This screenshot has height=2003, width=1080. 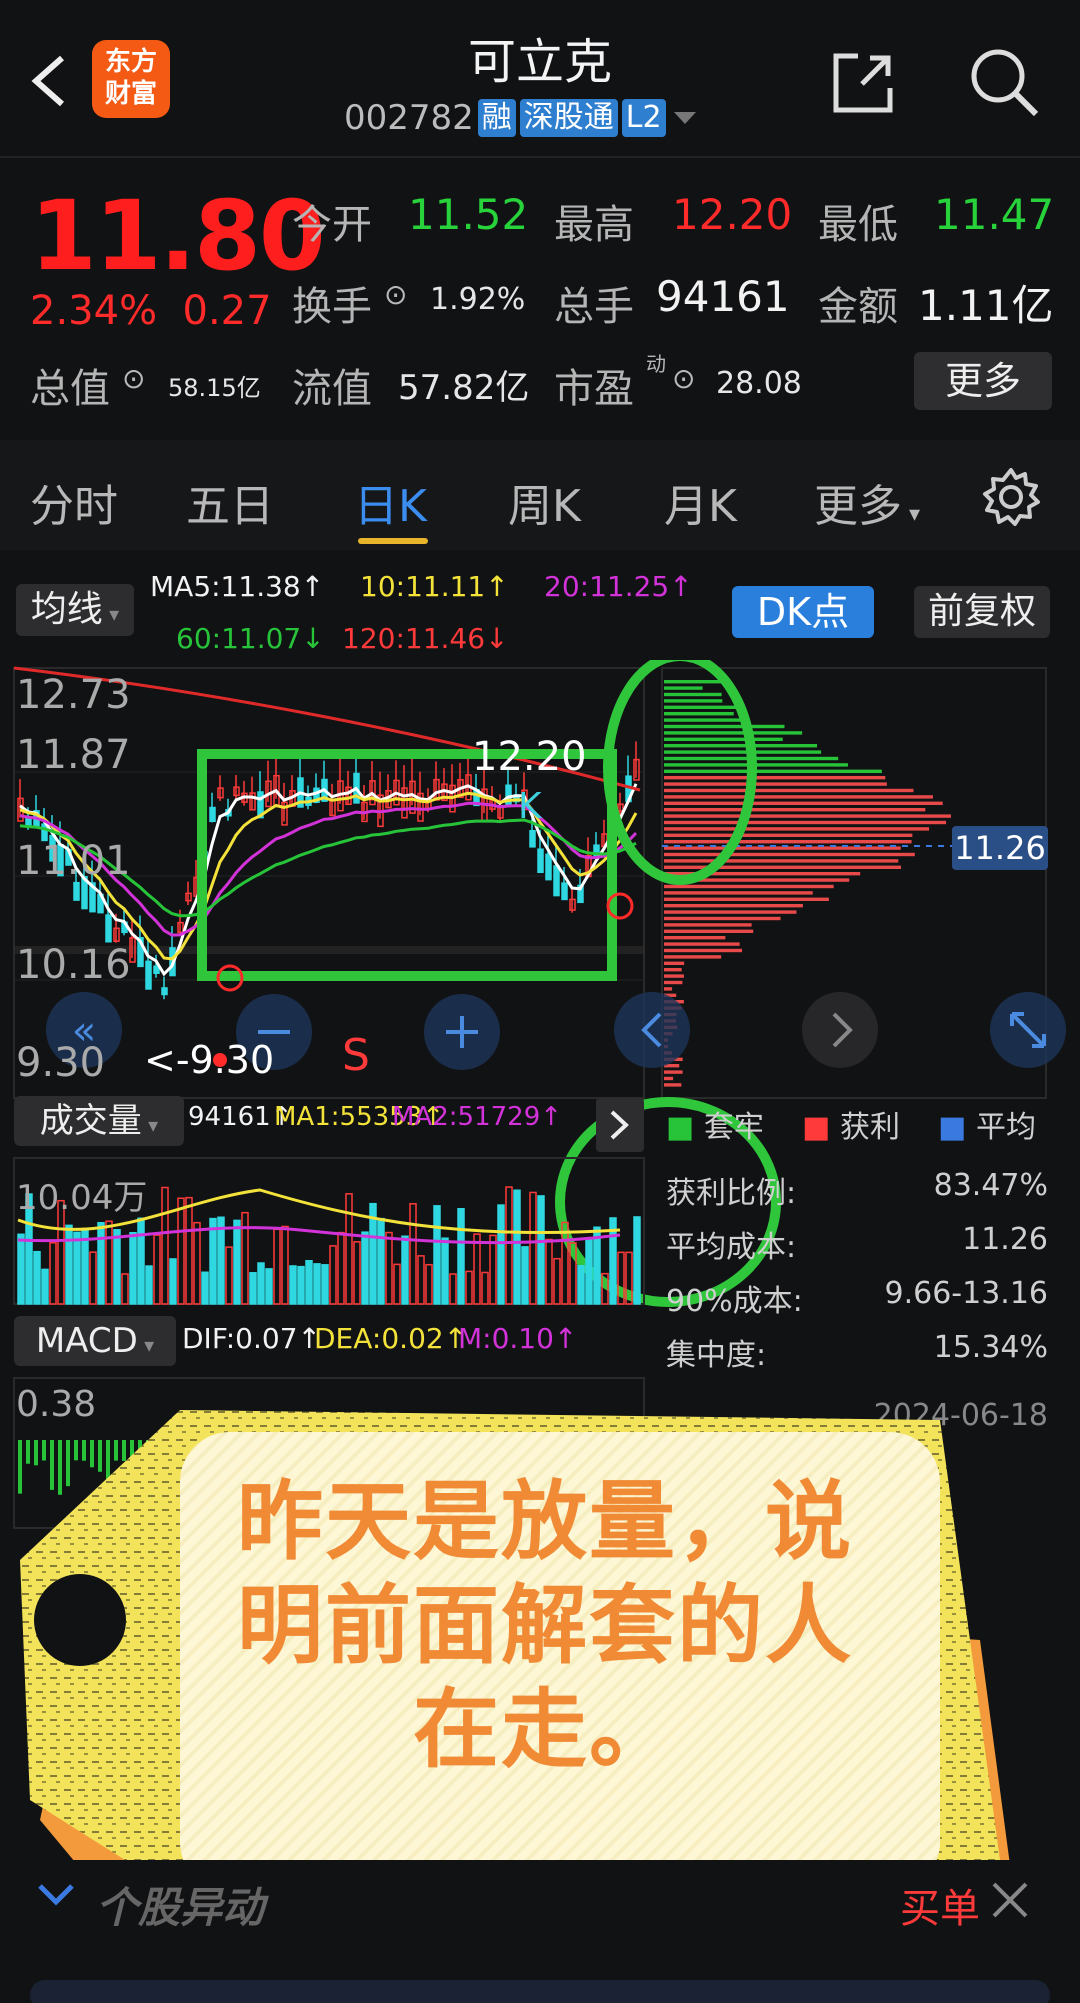 What do you see at coordinates (540, 1991) in the screenshot?
I see `bottom-panel-edge` at bounding box center [540, 1991].